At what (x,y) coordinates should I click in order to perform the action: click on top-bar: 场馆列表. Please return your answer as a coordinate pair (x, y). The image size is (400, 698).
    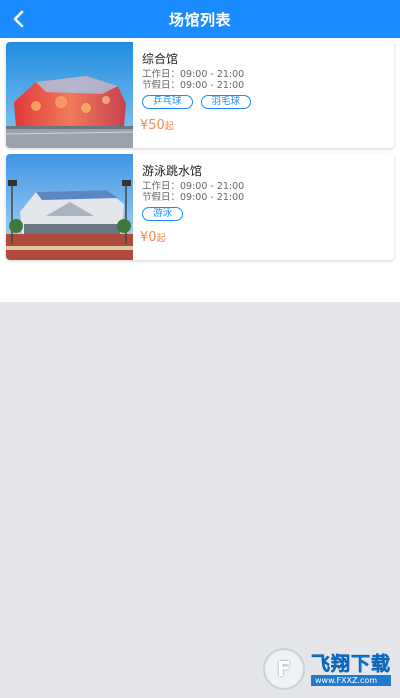
    Looking at the image, I should click on (200, 19).